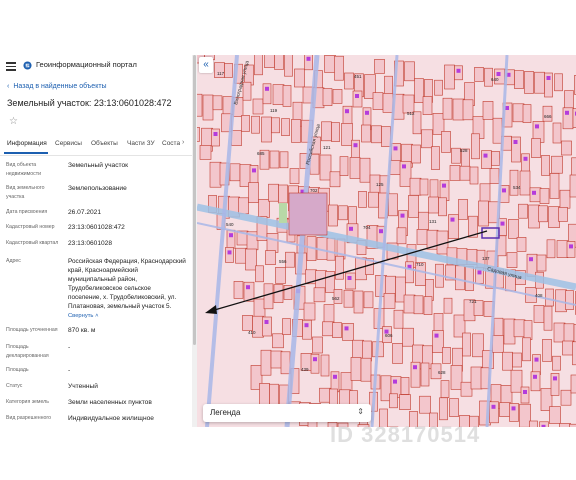 Image resolution: width=576 pixels, height=480 pixels. Describe the element at coordinates (261, 153) in the screenshot. I see `parcel-number: 685` at that location.